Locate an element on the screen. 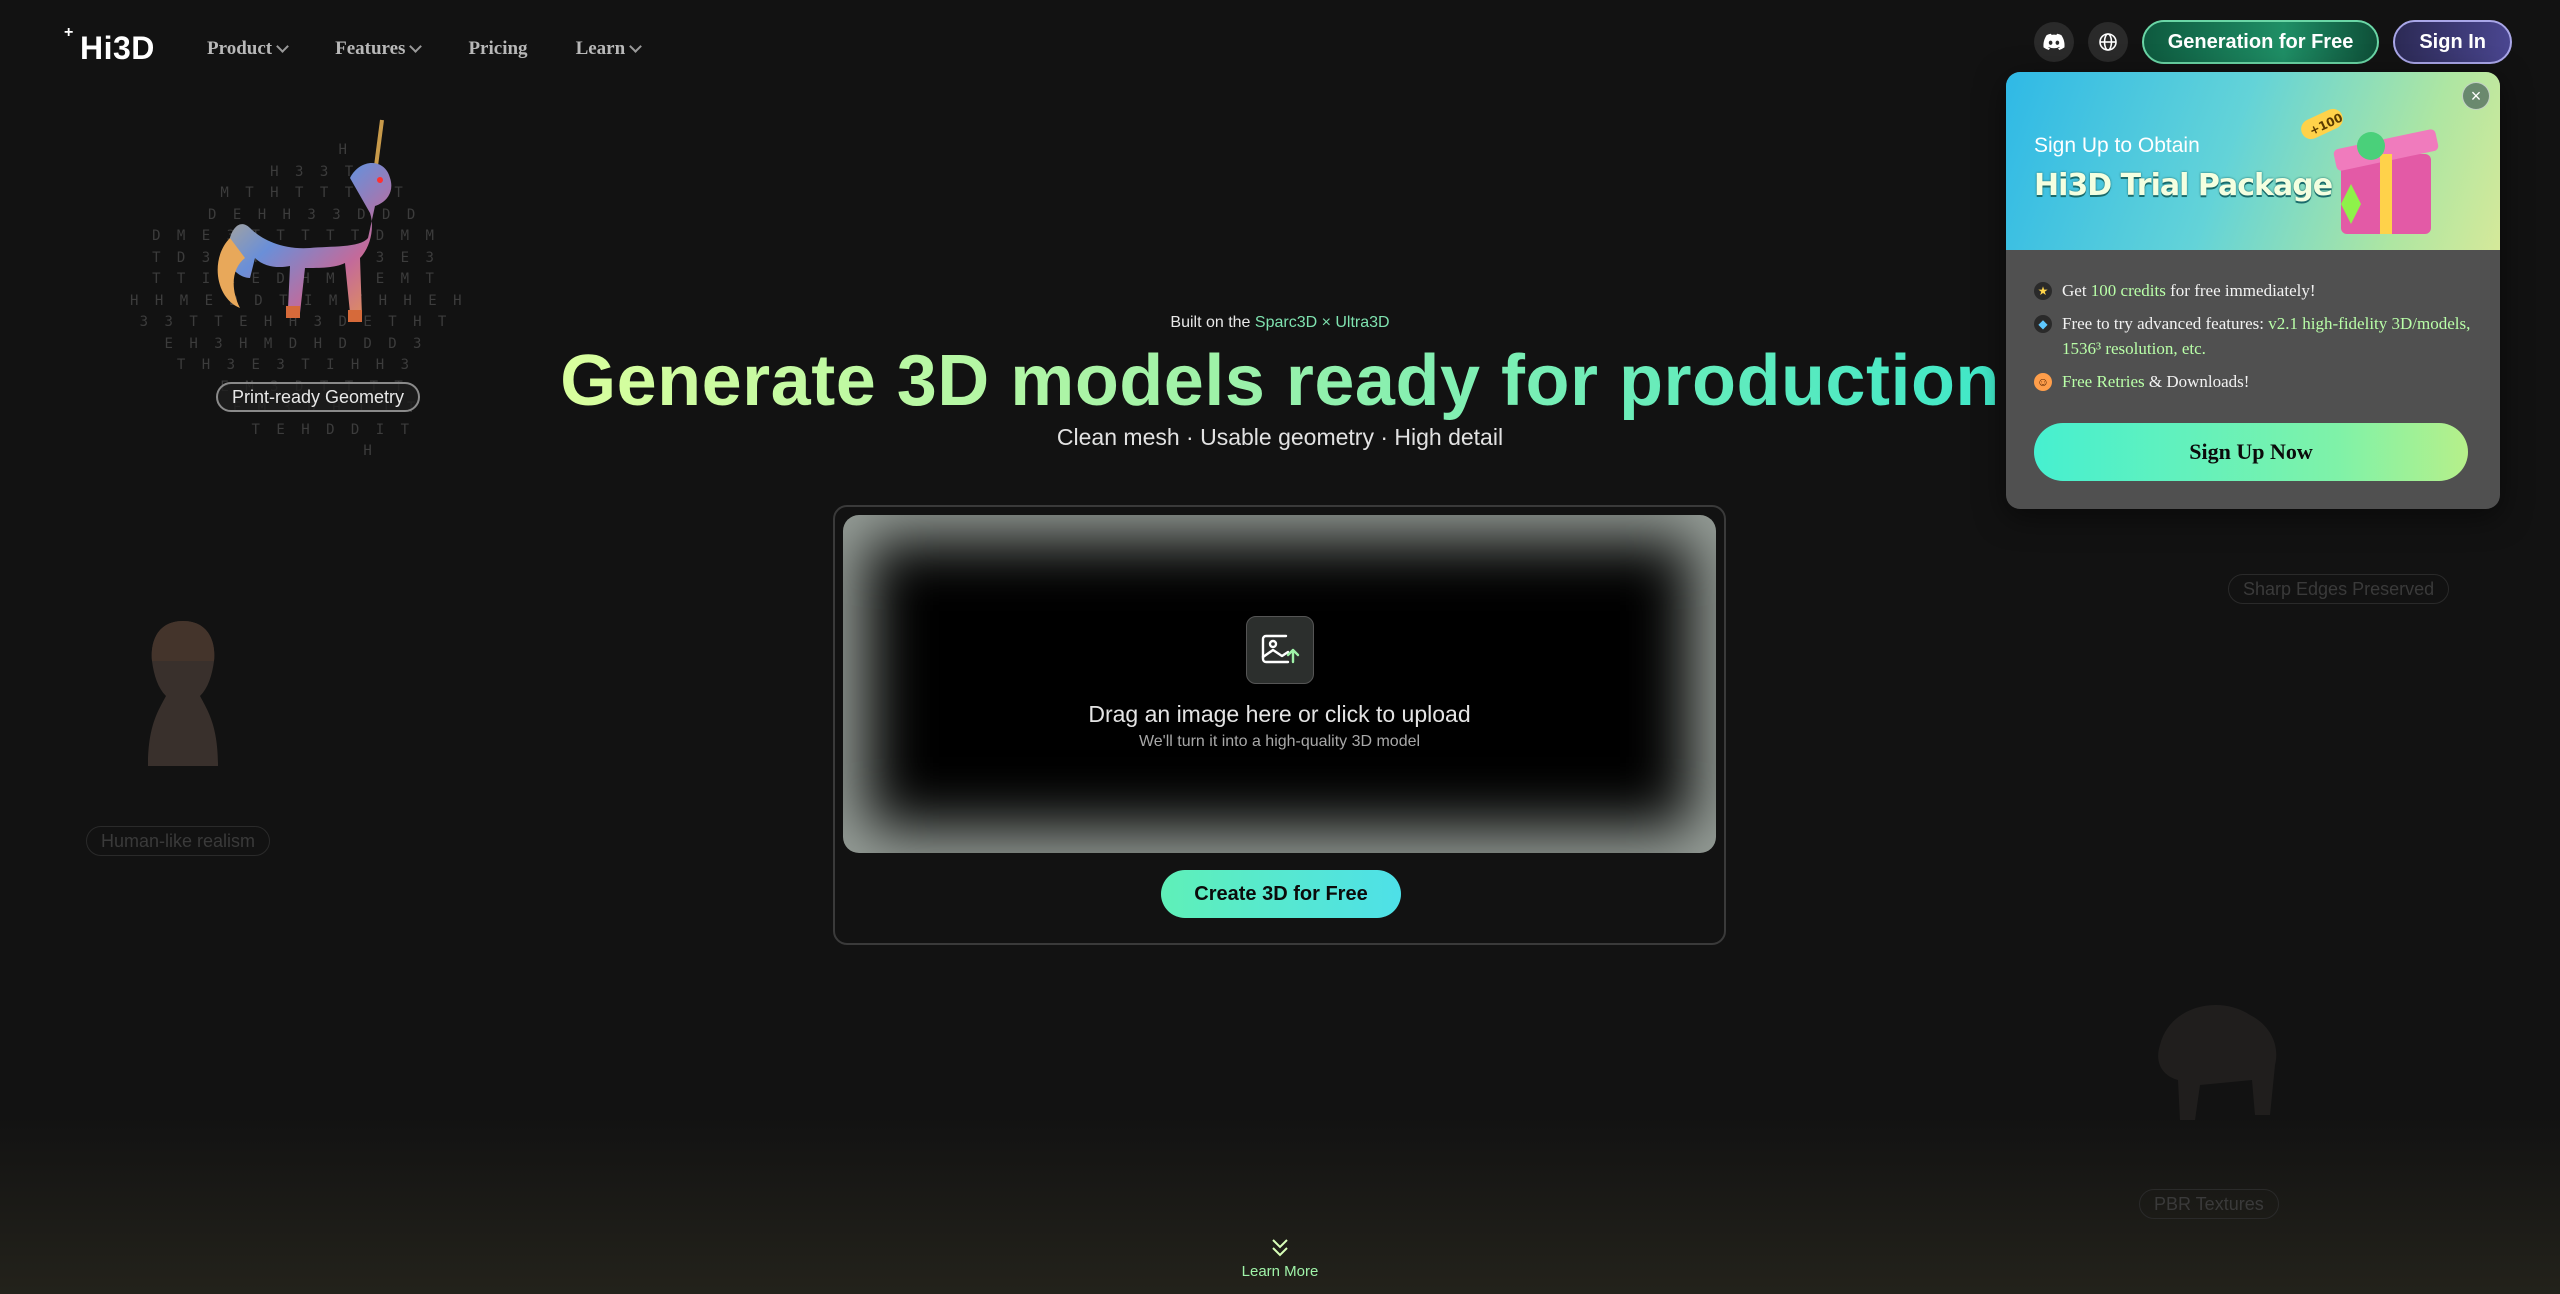 The width and height of the screenshot is (2560, 1294). benefit-3-highlight: Free Retries is located at coordinates (2103, 381).